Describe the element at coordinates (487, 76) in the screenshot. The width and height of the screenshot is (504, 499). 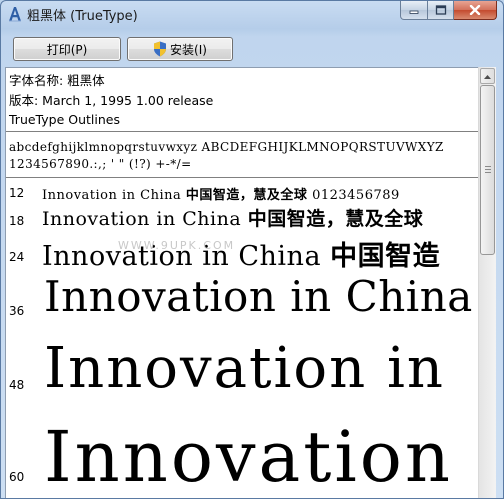
I see `scroll-up-button` at that location.